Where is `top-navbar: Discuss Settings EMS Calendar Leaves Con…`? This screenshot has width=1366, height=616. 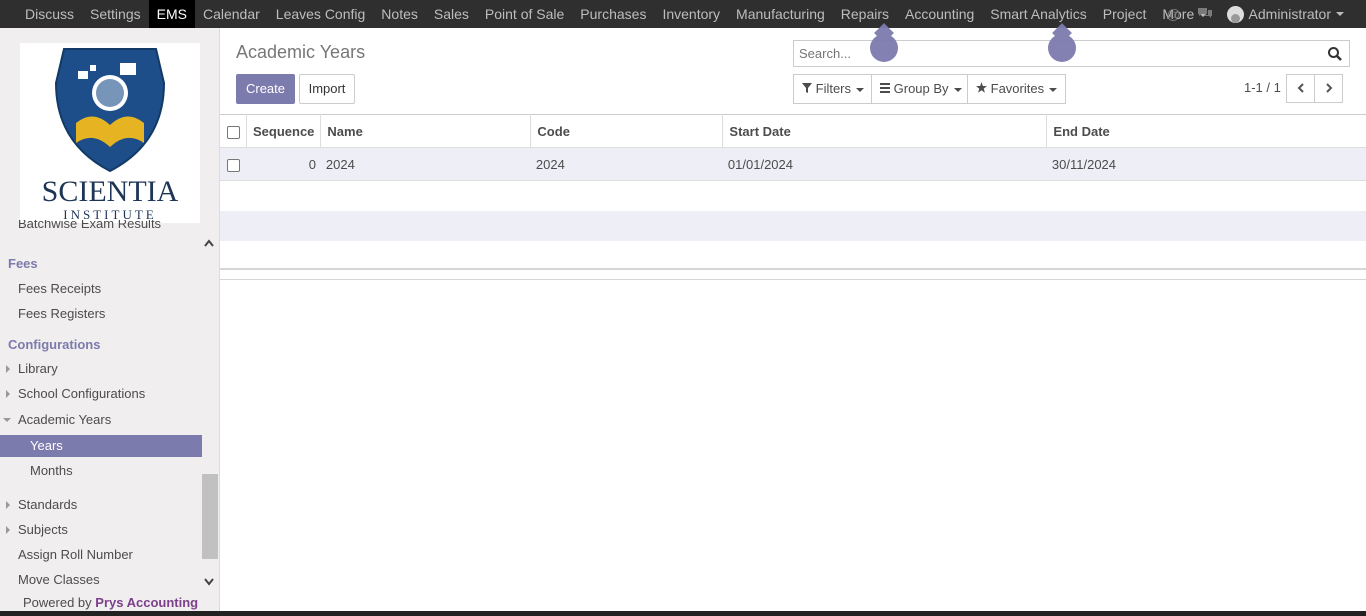
top-navbar: Discuss Settings EMS Calendar Leaves Con… is located at coordinates (683, 14).